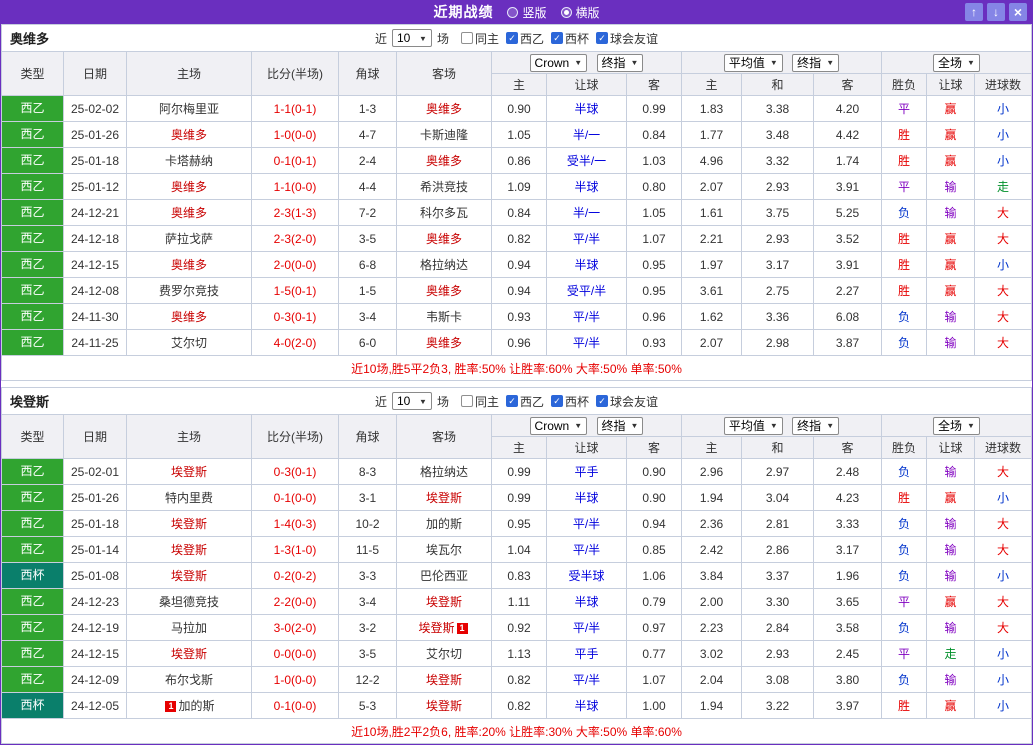 Image resolution: width=1033 pixels, height=745 pixels. I want to click on odds-home-value: 0.94, so click(519, 290).